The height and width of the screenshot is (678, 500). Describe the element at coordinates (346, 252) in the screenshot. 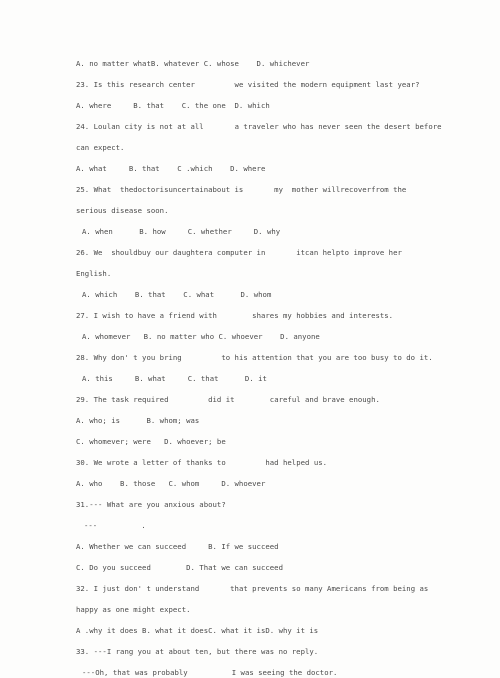

I see `line-text-run: itcan helpto improve her` at that location.